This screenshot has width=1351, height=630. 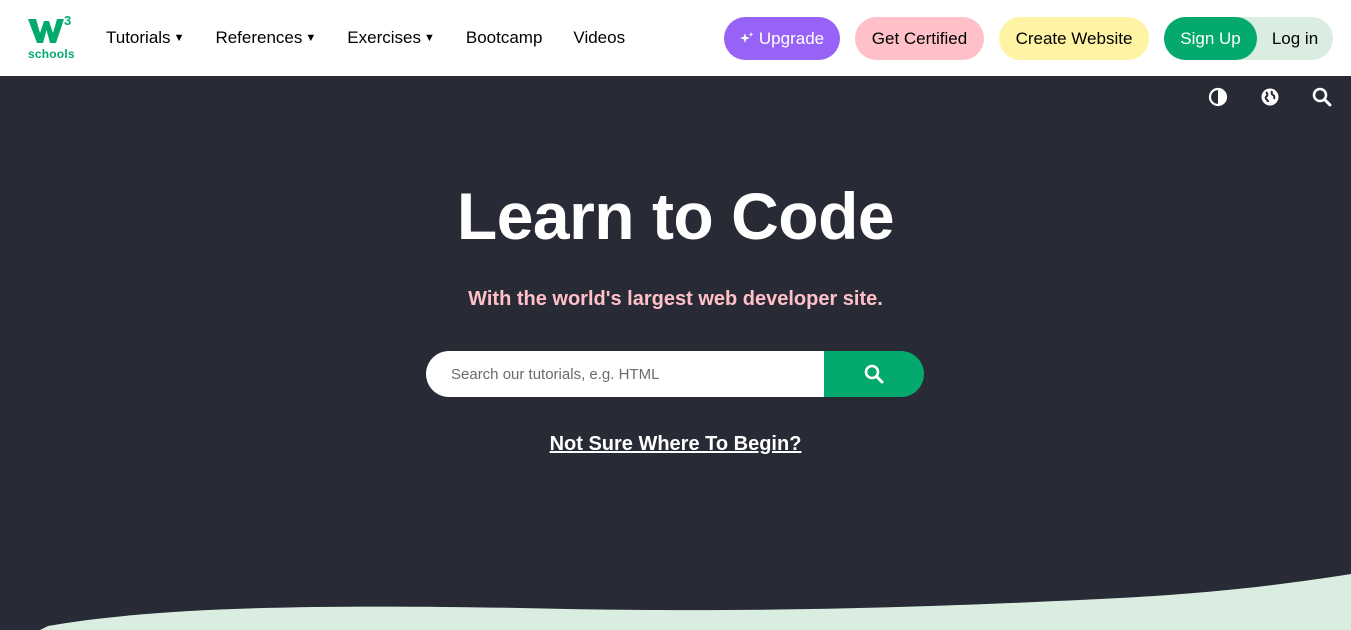 What do you see at coordinates (695, 602) in the screenshot?
I see `decorative-wave` at bounding box center [695, 602].